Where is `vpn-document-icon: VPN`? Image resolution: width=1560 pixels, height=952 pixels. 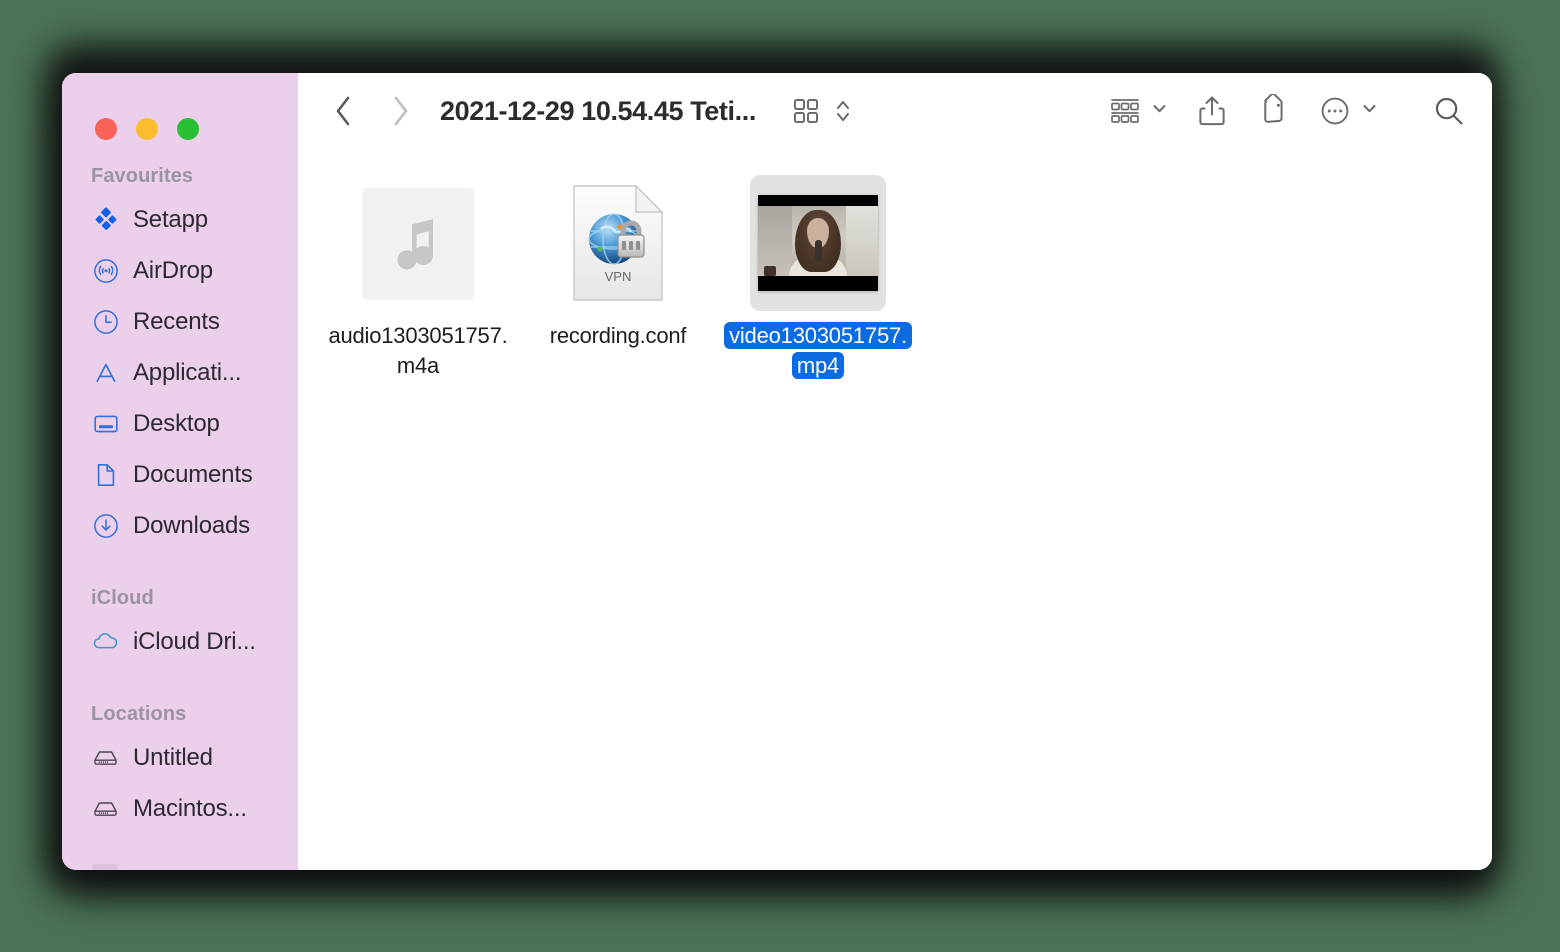
vpn-document-icon: VPN is located at coordinates (618, 243).